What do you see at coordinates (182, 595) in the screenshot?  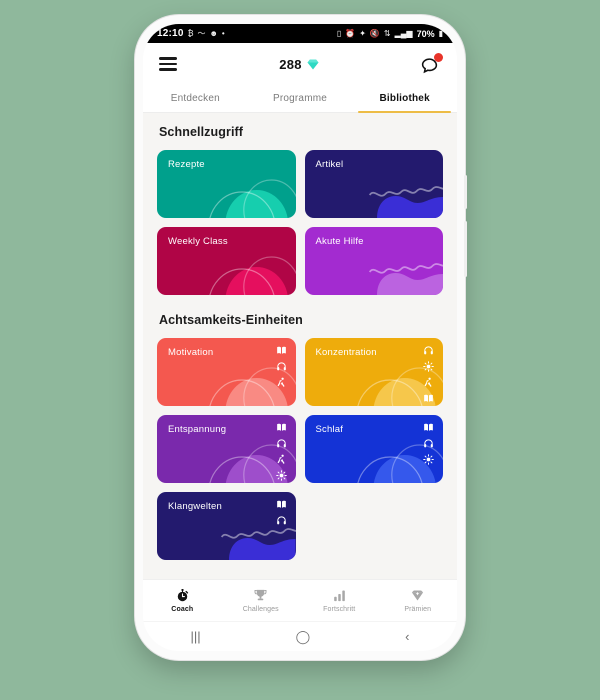 I see `stopwatch-icon` at bounding box center [182, 595].